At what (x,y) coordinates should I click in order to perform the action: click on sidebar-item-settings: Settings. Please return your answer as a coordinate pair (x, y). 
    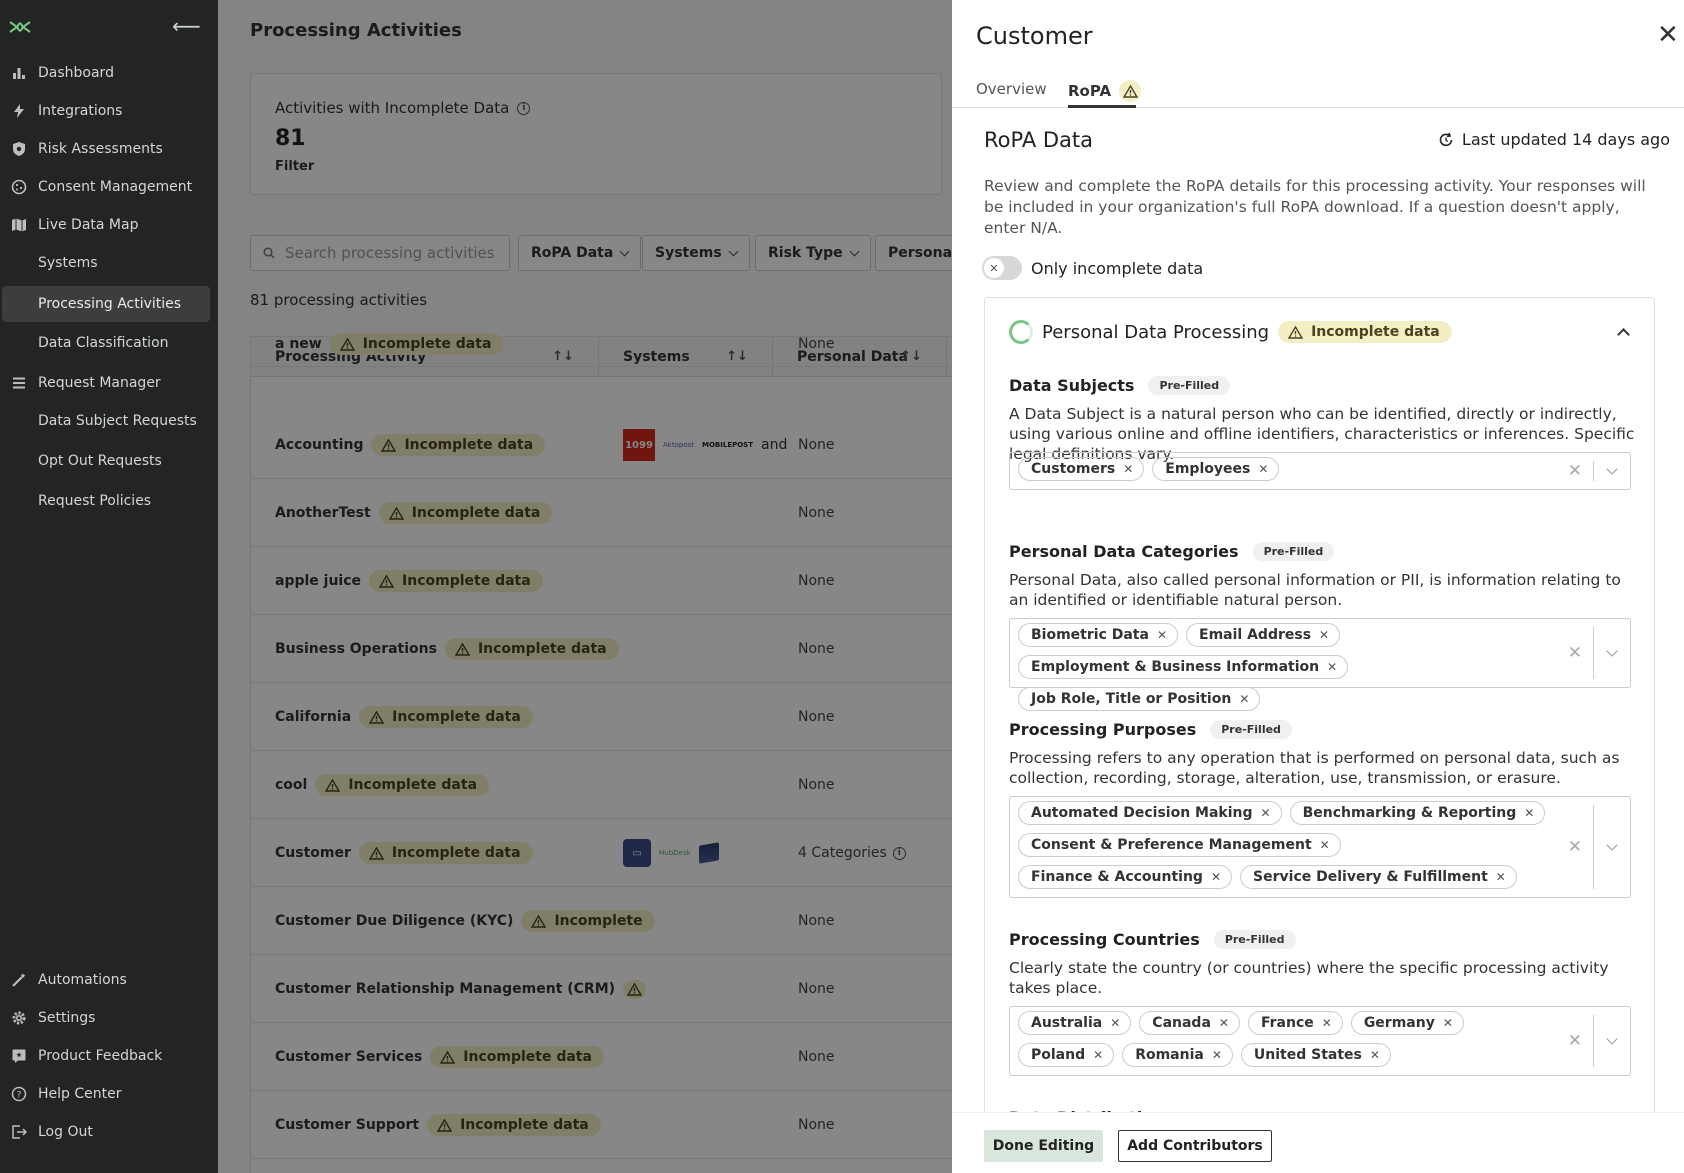
    Looking at the image, I should click on (109, 1018).